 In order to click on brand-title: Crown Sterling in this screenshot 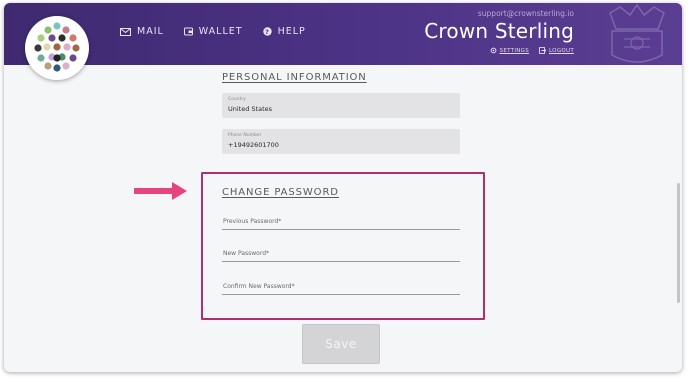, I will do `click(499, 31)`.